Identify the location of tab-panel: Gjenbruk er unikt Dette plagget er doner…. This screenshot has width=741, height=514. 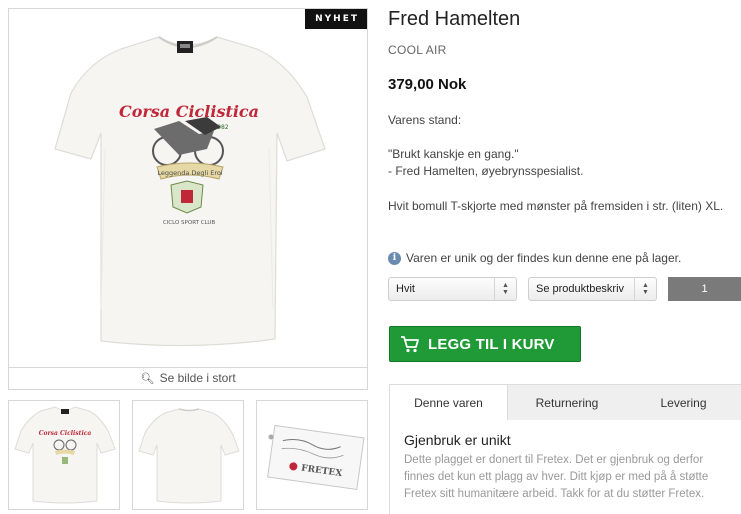
(565, 467).